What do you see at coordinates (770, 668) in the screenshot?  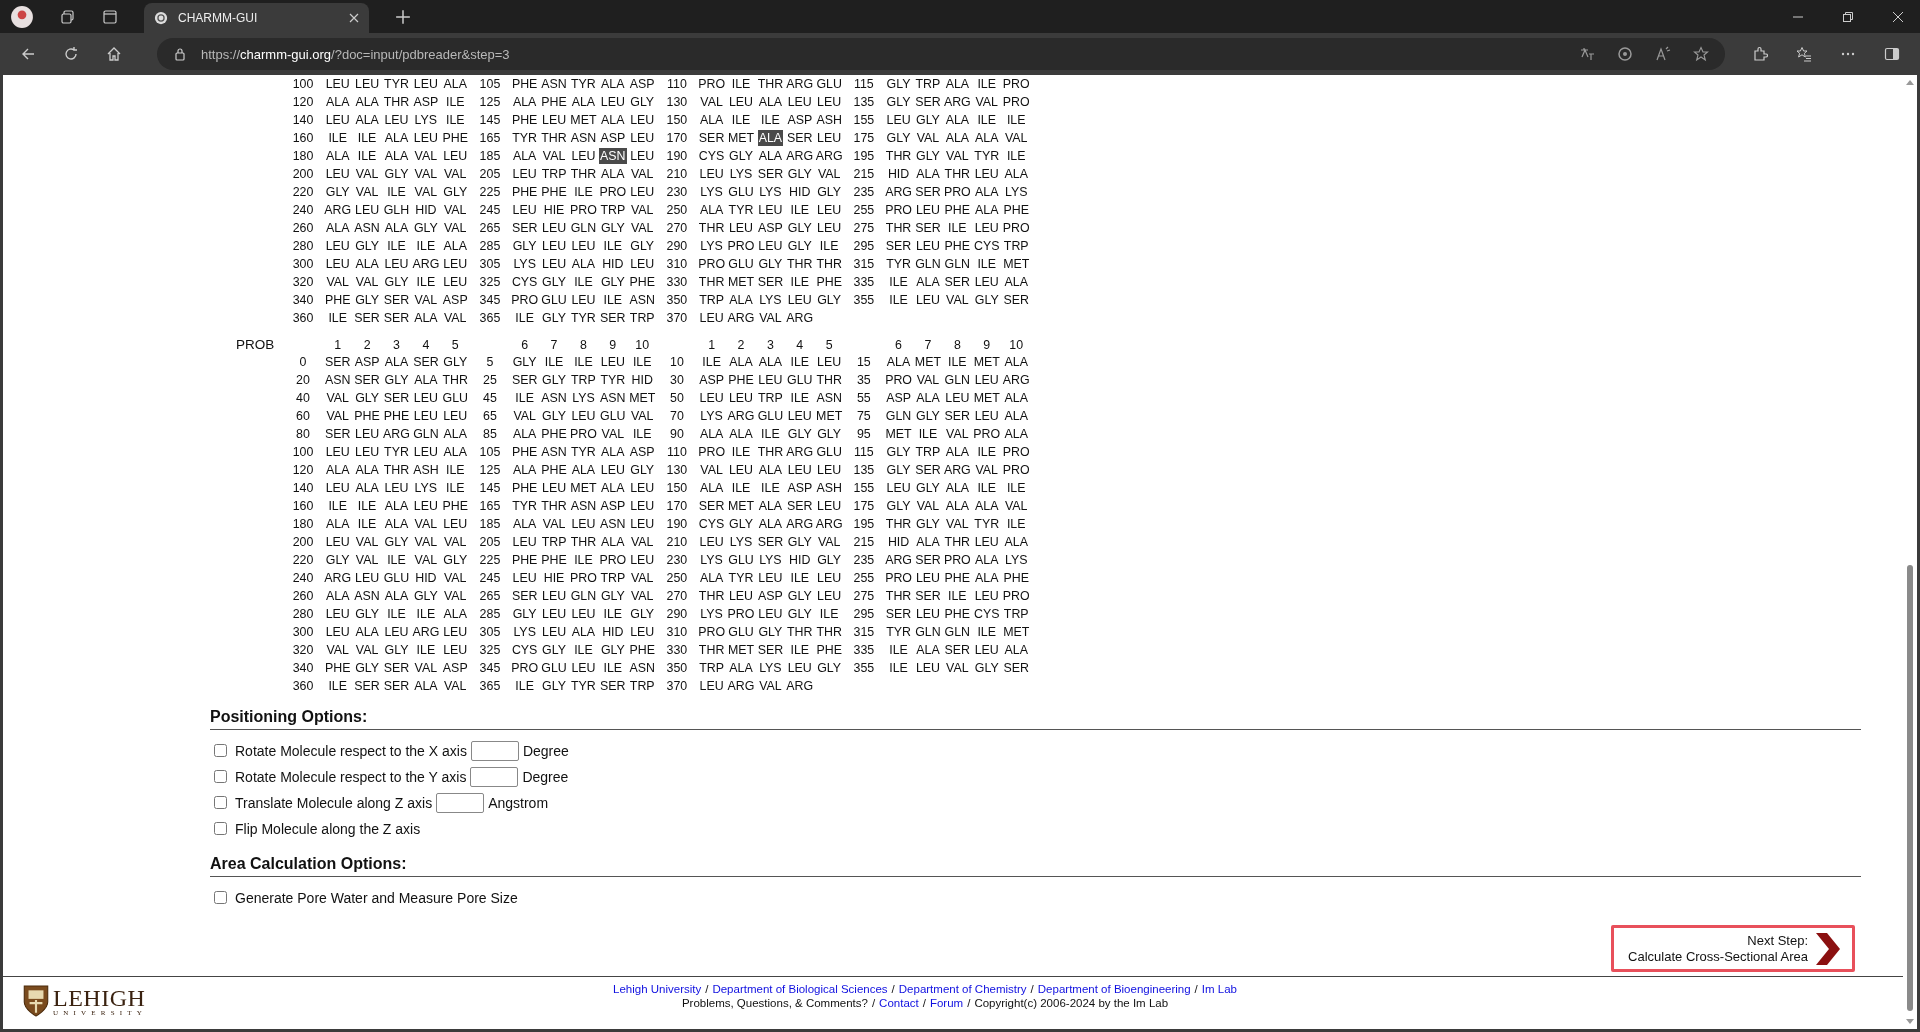 I see `residue-name: LYS` at bounding box center [770, 668].